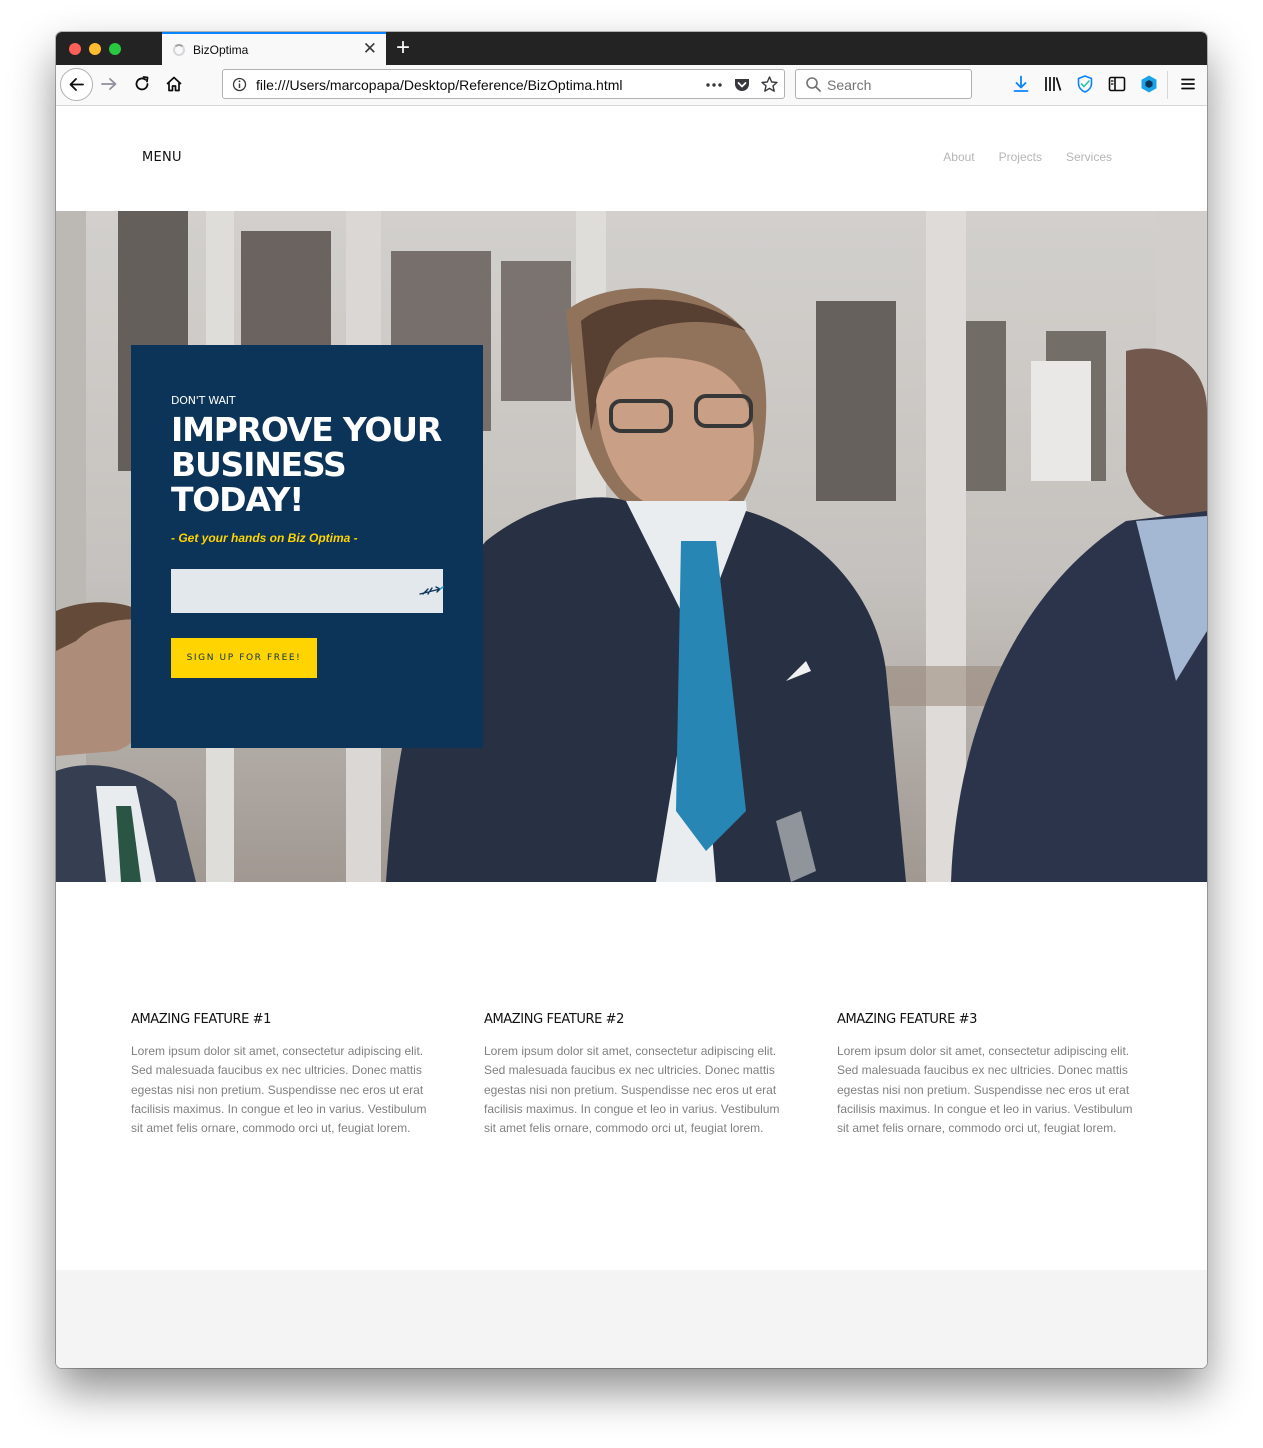  I want to click on forward-icon, so click(109, 84).